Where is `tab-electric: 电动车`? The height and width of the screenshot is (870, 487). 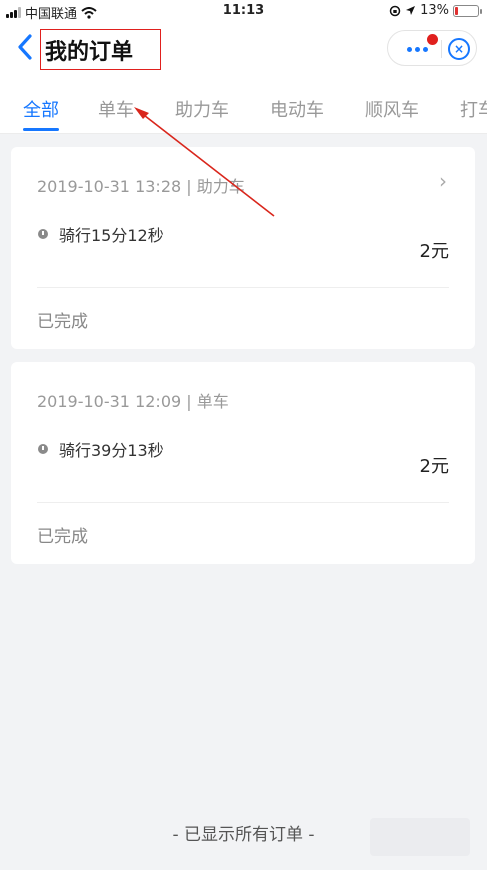
tab-electric: 电动车 is located at coordinates (297, 109).